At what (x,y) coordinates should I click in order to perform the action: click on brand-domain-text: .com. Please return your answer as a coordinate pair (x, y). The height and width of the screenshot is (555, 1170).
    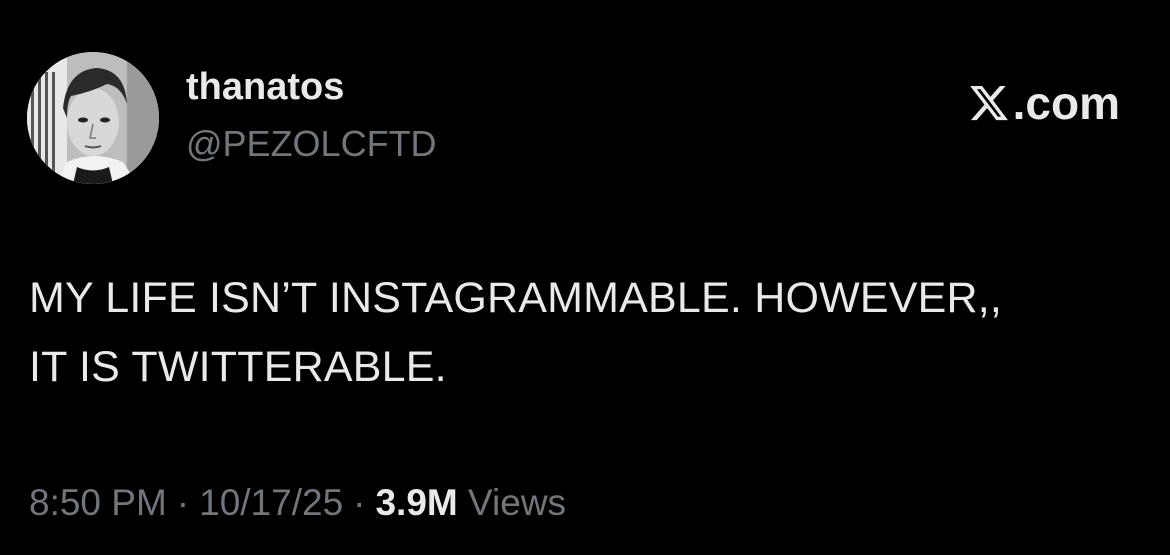
    Looking at the image, I should click on (1066, 103).